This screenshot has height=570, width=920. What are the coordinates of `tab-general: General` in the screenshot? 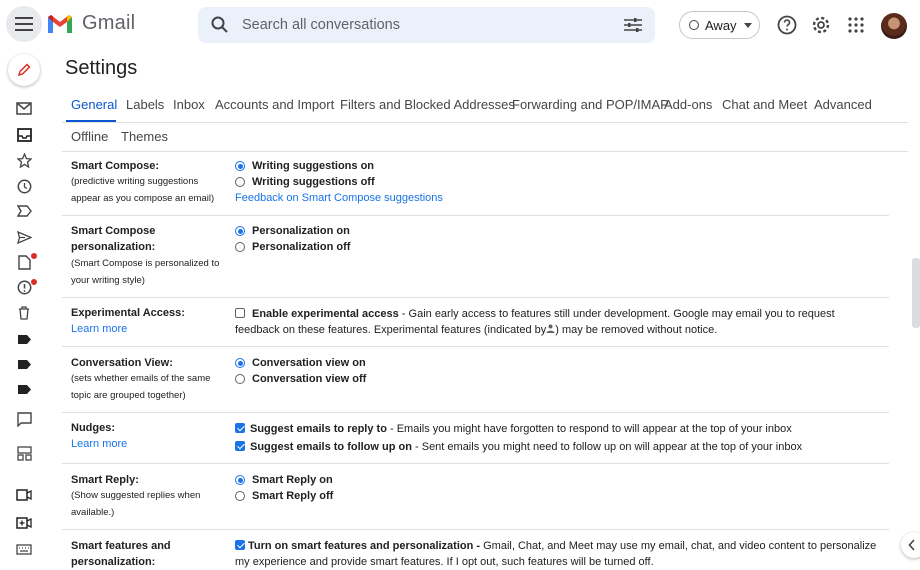 It's located at (94, 104).